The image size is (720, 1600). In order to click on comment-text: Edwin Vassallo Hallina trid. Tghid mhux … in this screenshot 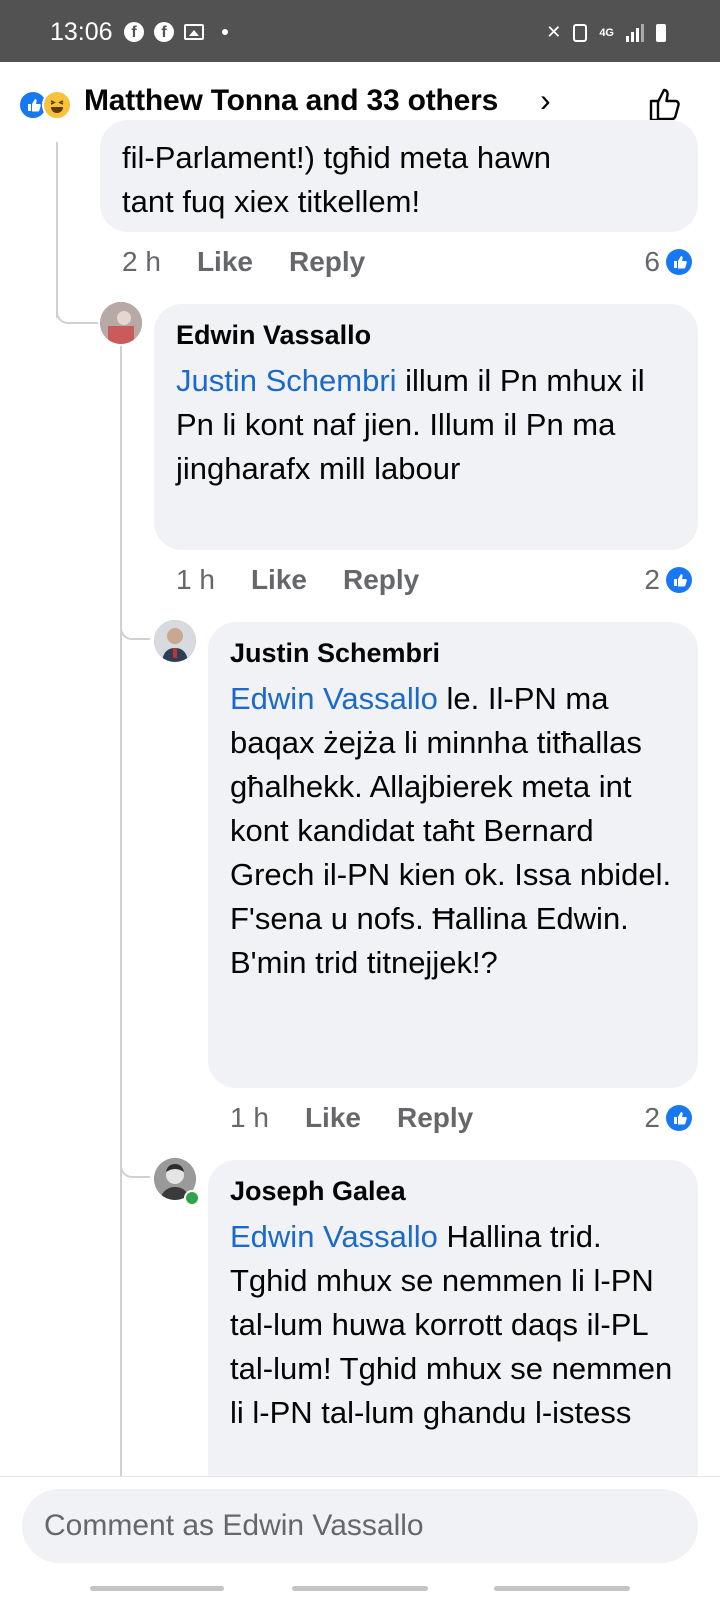, I will do `click(453, 1325)`.